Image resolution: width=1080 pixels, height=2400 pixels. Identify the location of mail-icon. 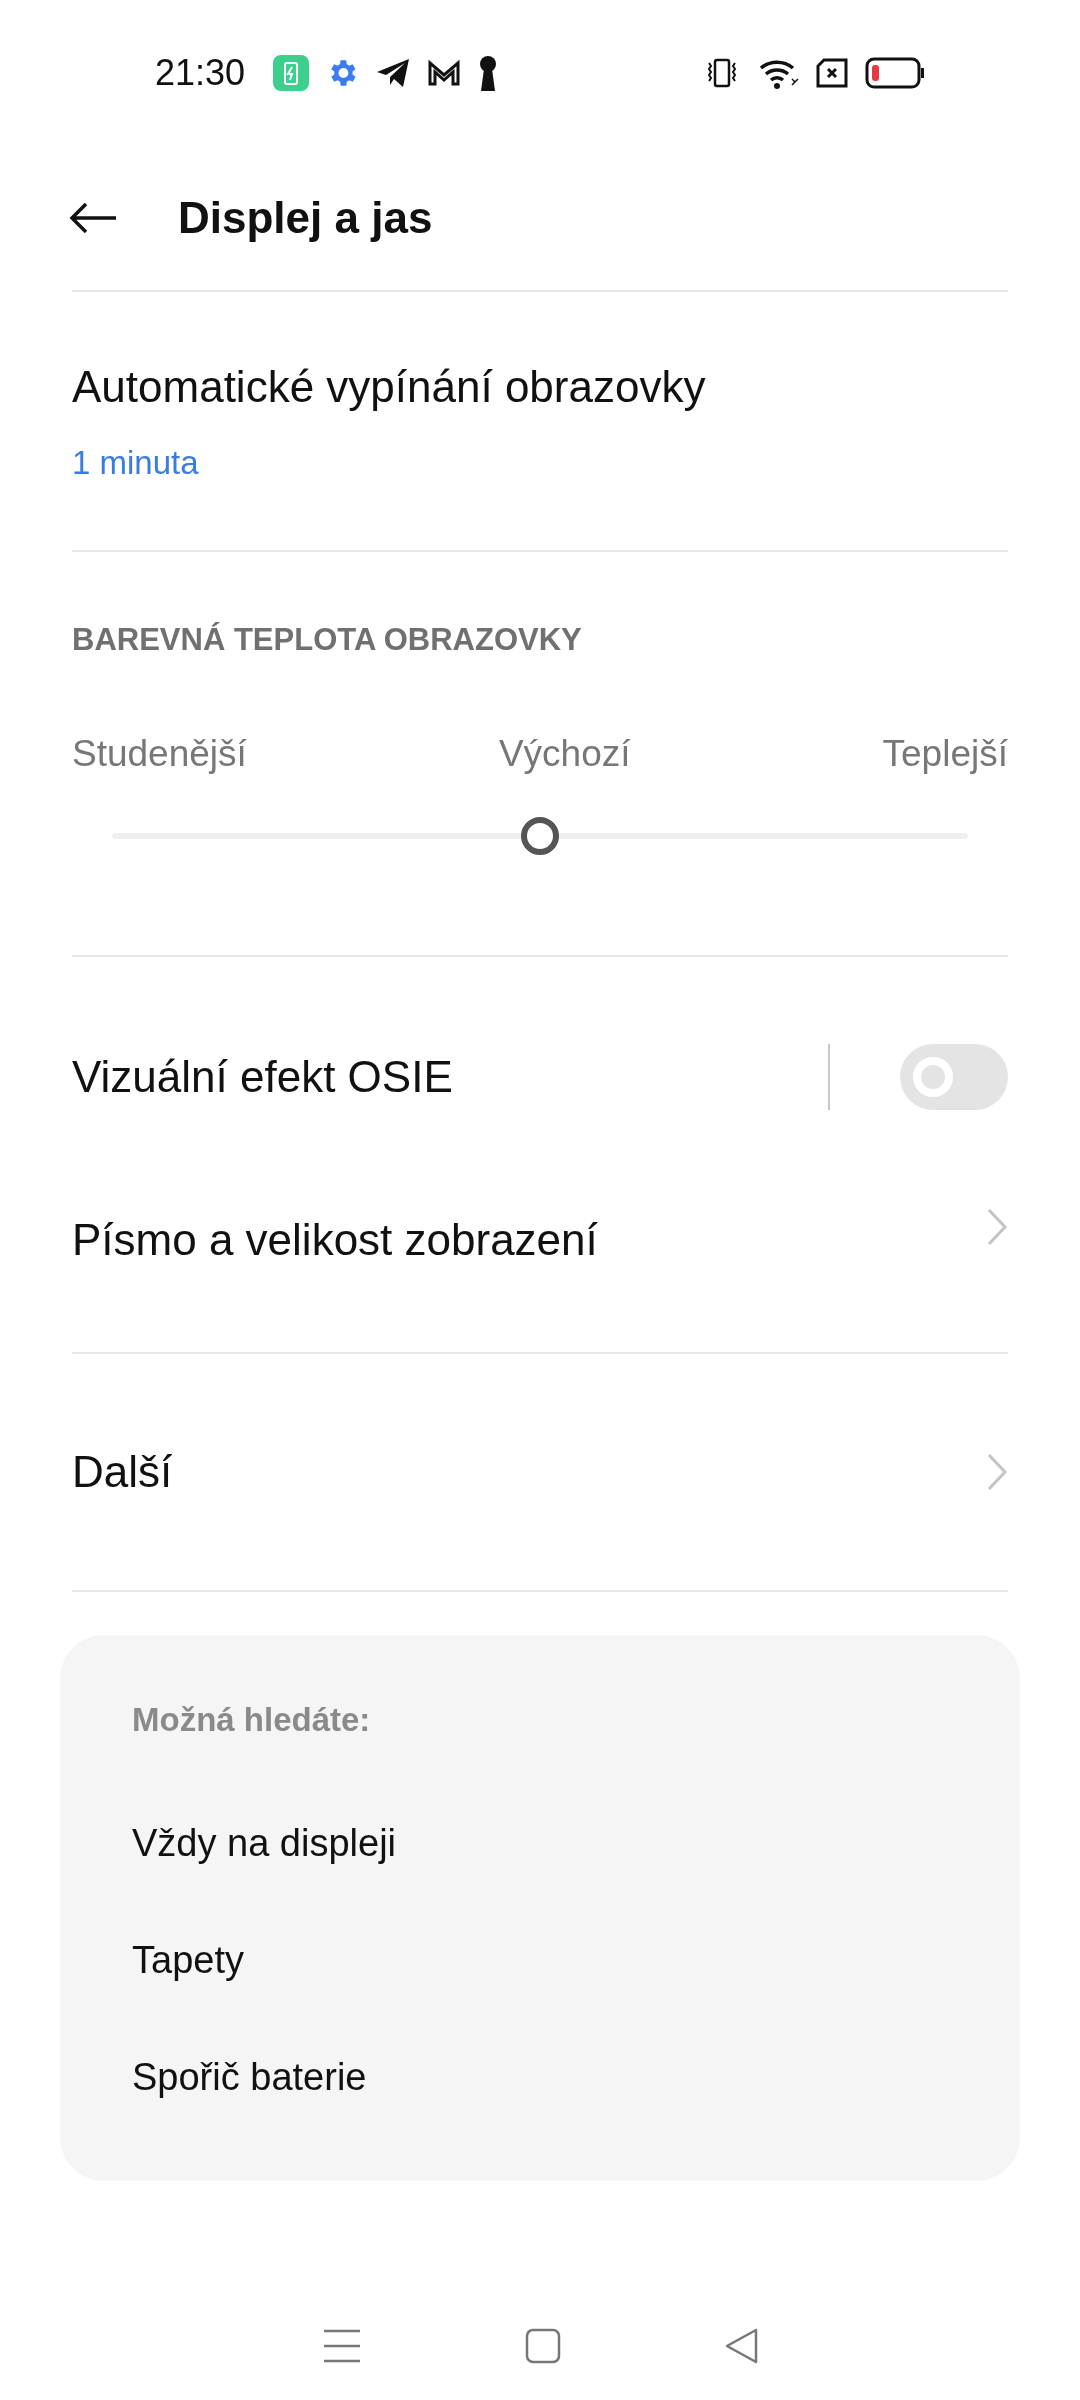
(444, 72).